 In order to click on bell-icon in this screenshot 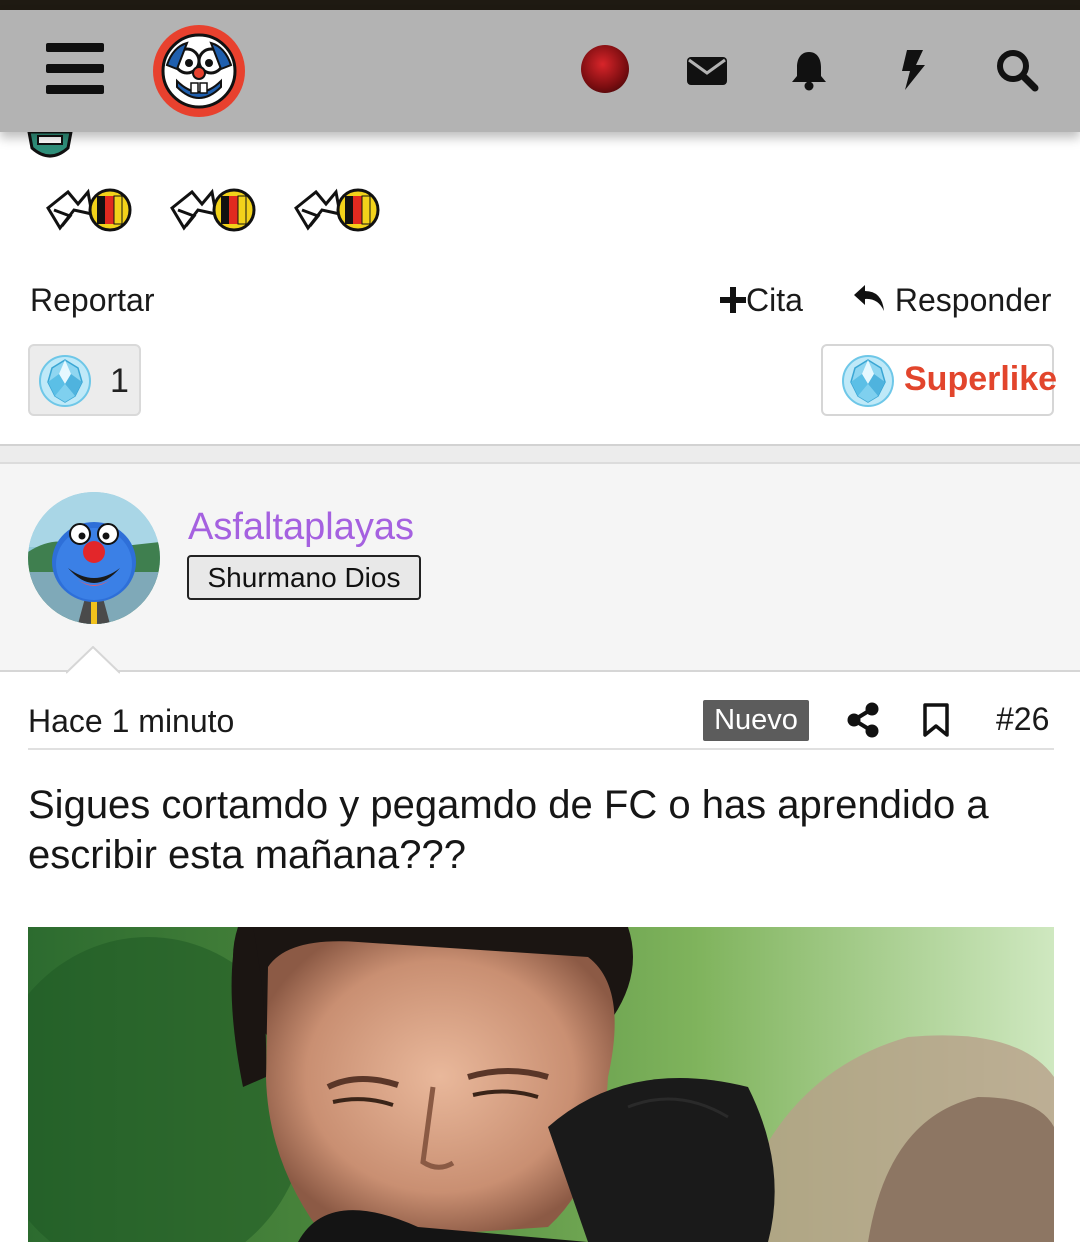, I will do `click(809, 70)`.